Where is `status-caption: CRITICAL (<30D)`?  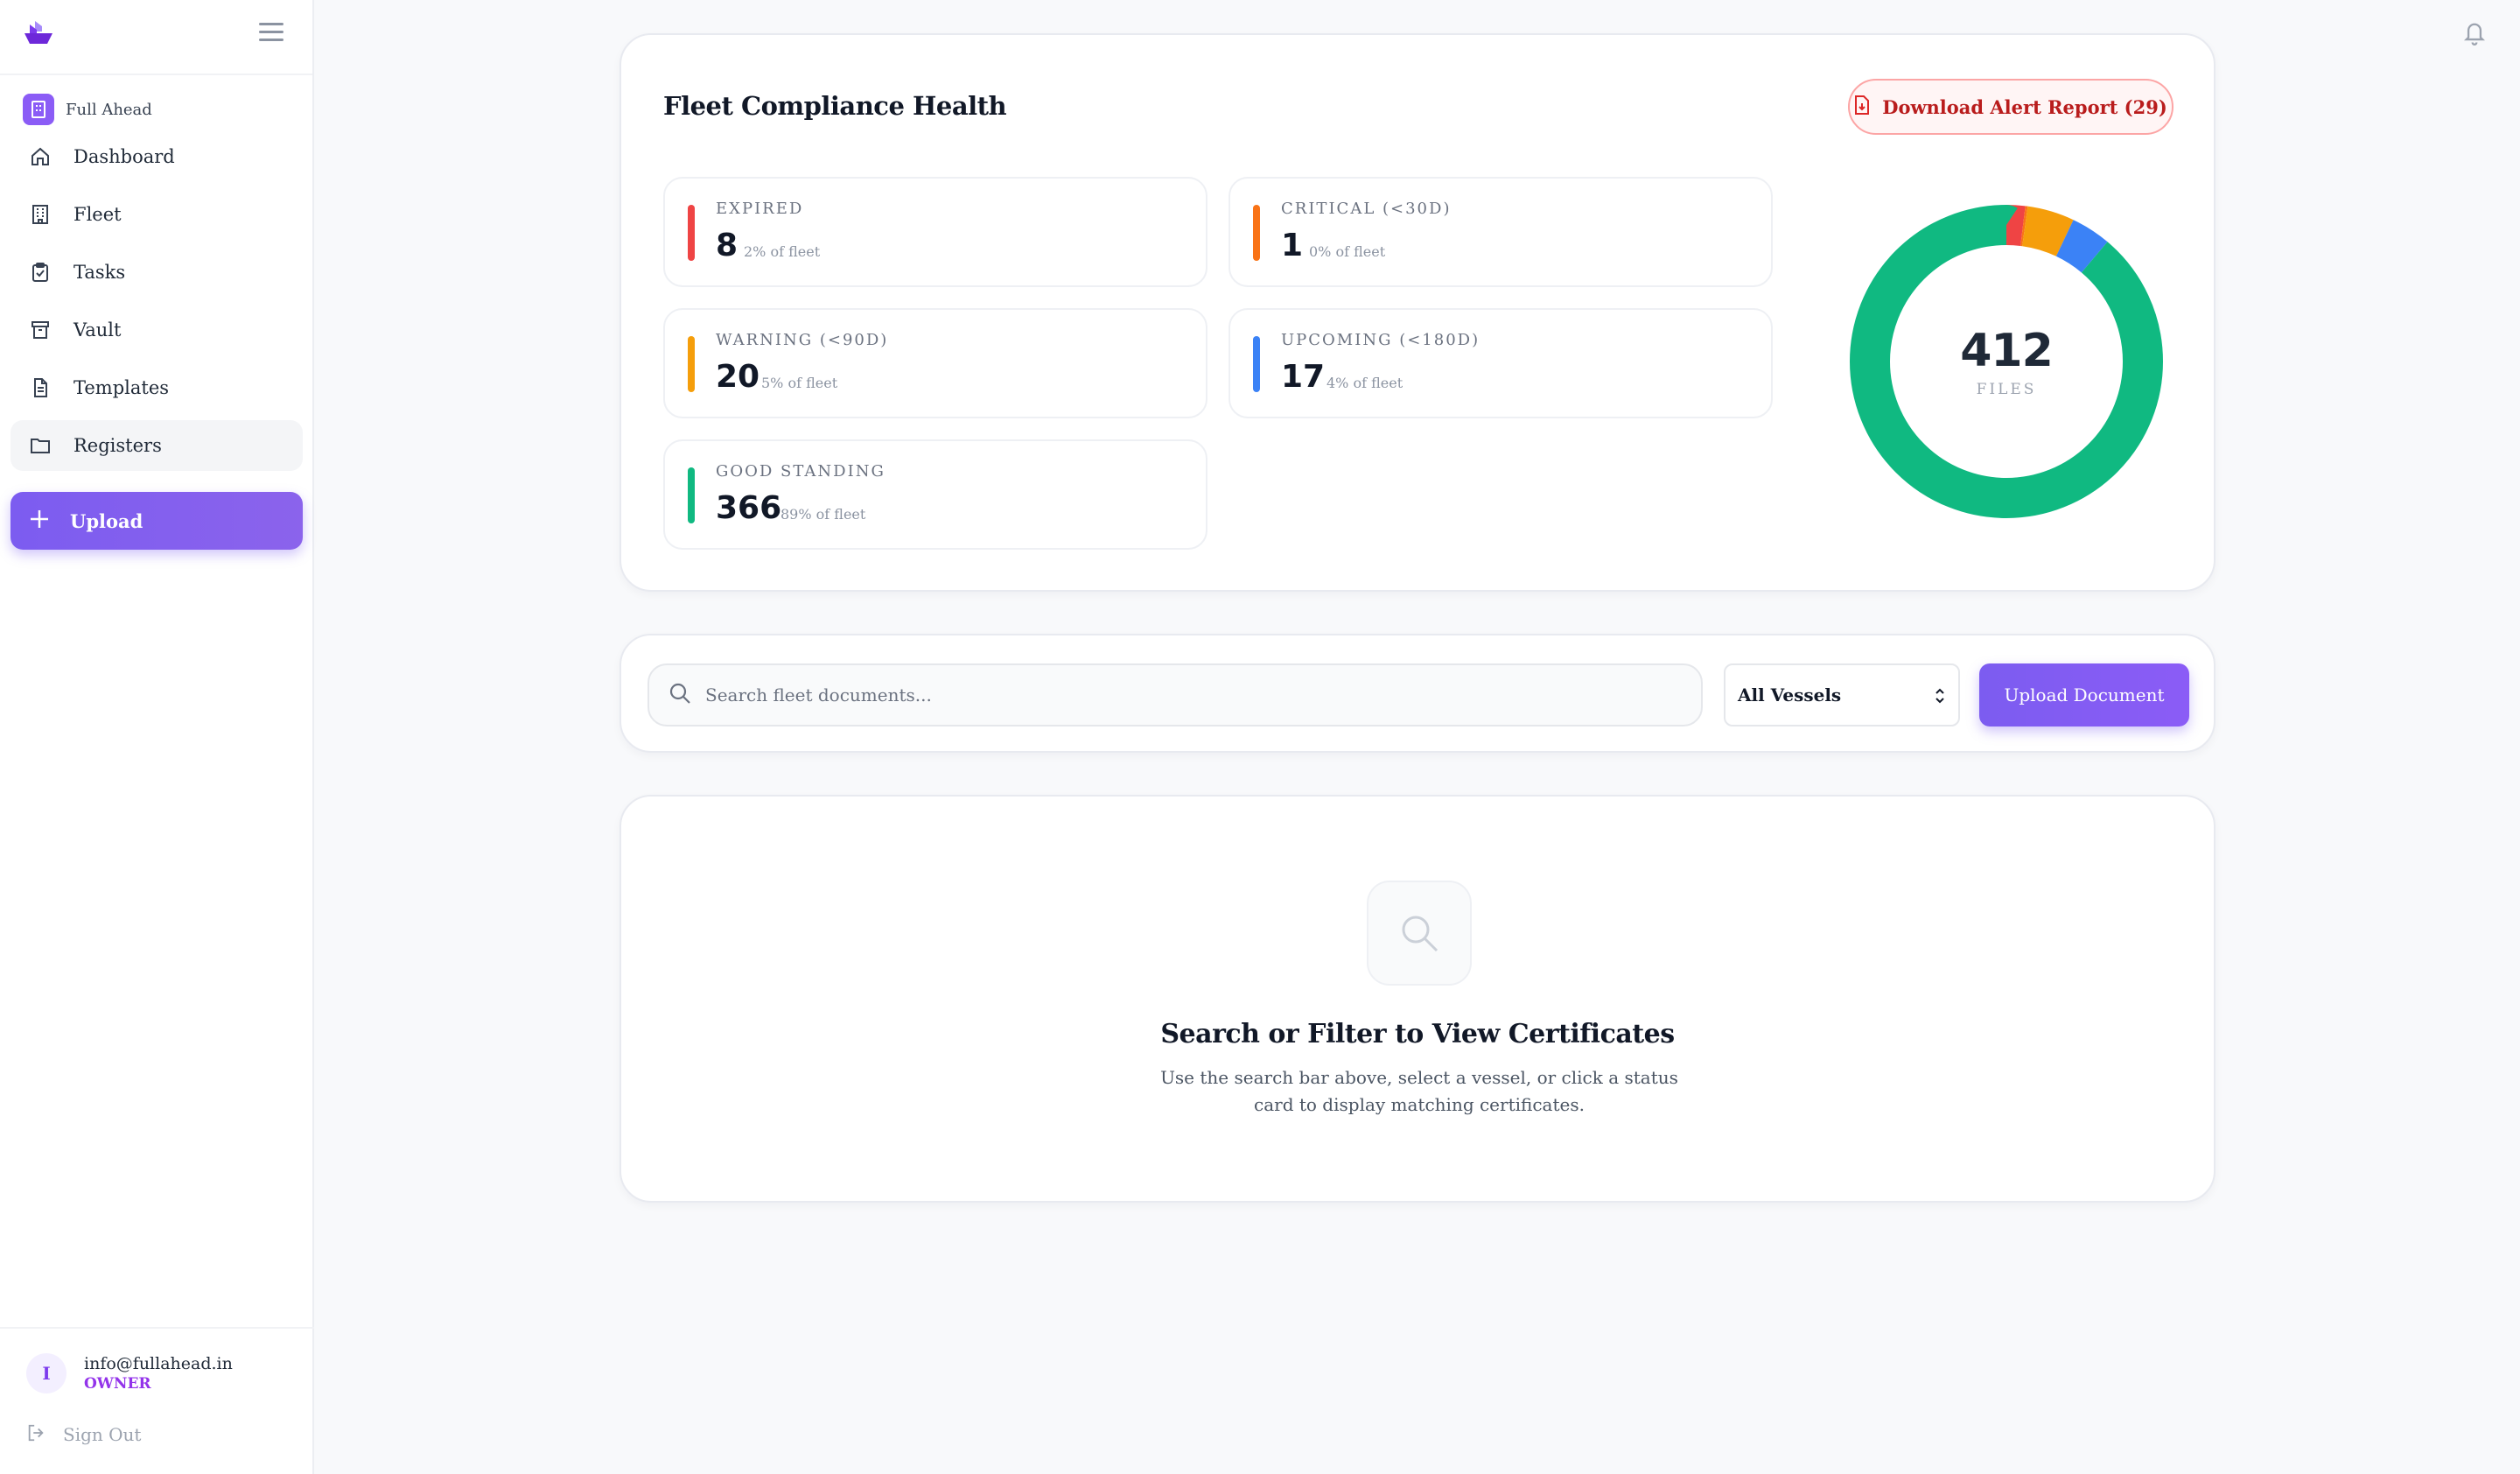 status-caption: CRITICAL (<30D) is located at coordinates (1366, 209).